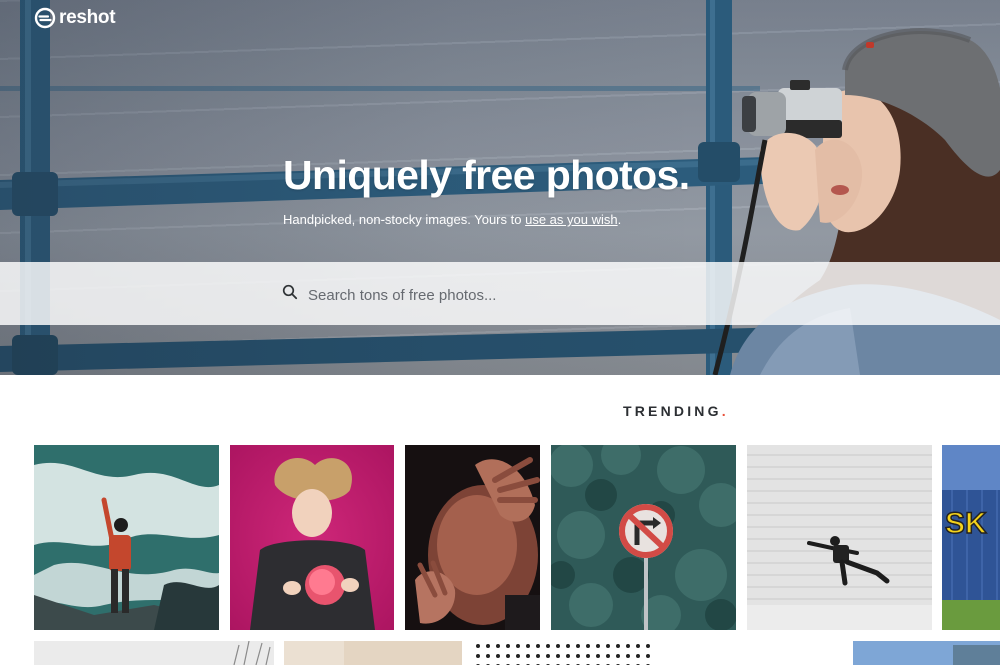 This screenshot has height=665, width=1000. I want to click on photo-blue-building: SK, so click(971, 537).